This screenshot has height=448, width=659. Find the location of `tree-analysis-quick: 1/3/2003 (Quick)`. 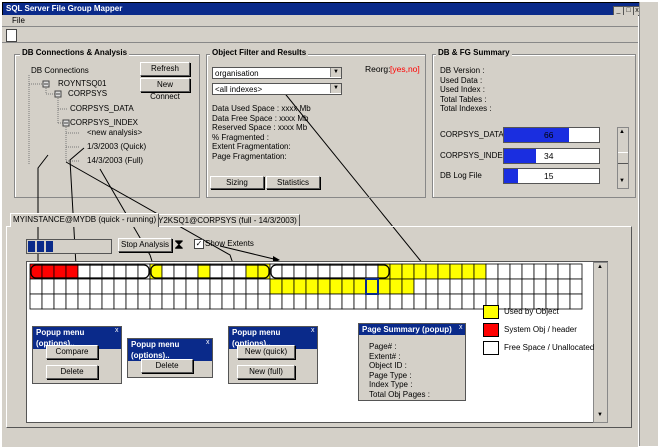

tree-analysis-quick: 1/3/2003 (Quick) is located at coordinates (116, 146).